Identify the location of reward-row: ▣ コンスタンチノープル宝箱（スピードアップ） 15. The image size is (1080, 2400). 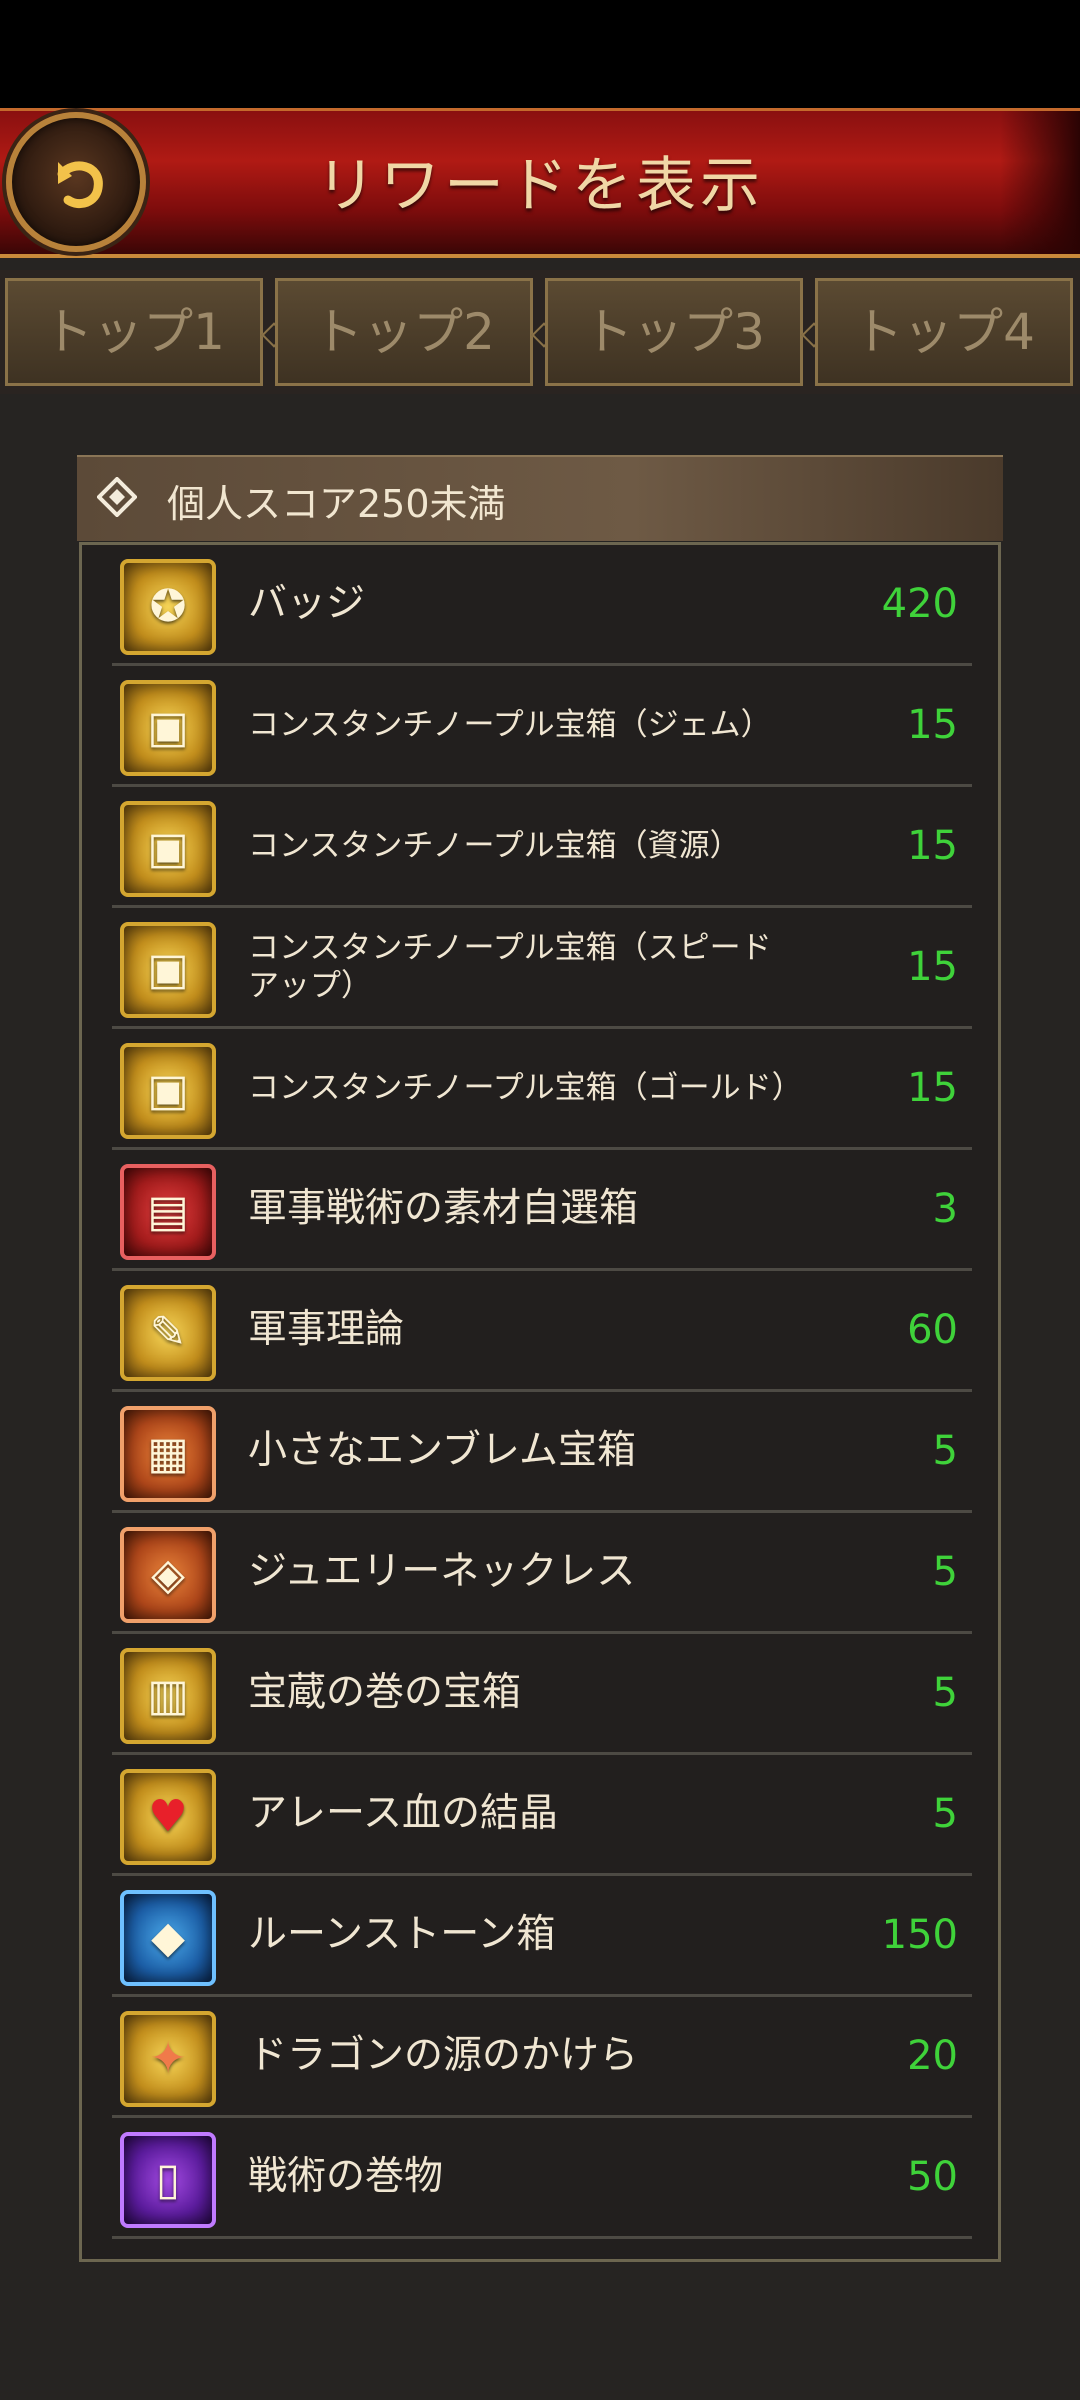
(542, 968).